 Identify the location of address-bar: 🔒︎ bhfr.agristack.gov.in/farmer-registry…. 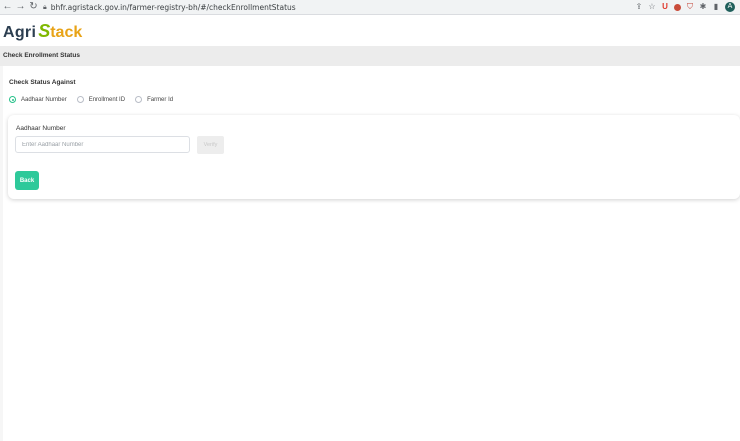
(339, 7).